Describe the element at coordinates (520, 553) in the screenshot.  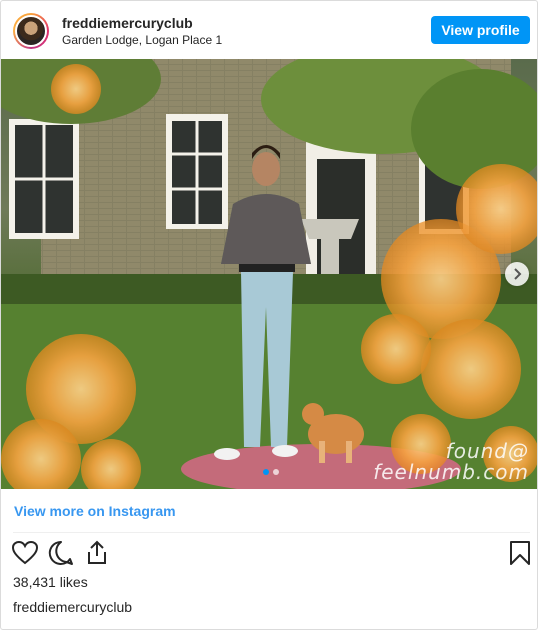
I see `bookmark-icon` at that location.